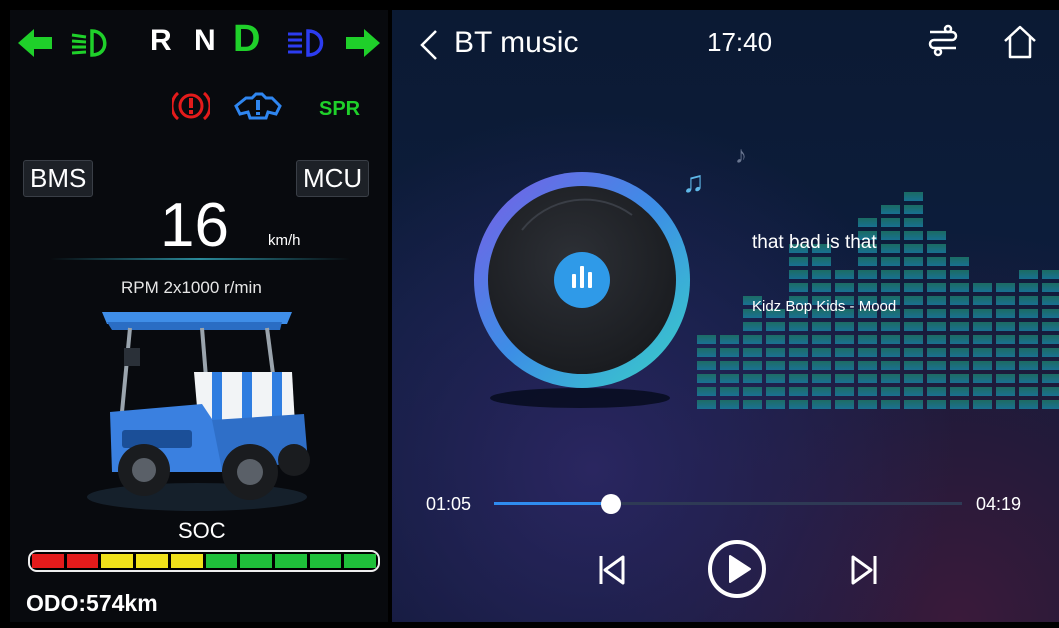  Describe the element at coordinates (89, 43) in the screenshot. I see `low-beam-icon` at that location.